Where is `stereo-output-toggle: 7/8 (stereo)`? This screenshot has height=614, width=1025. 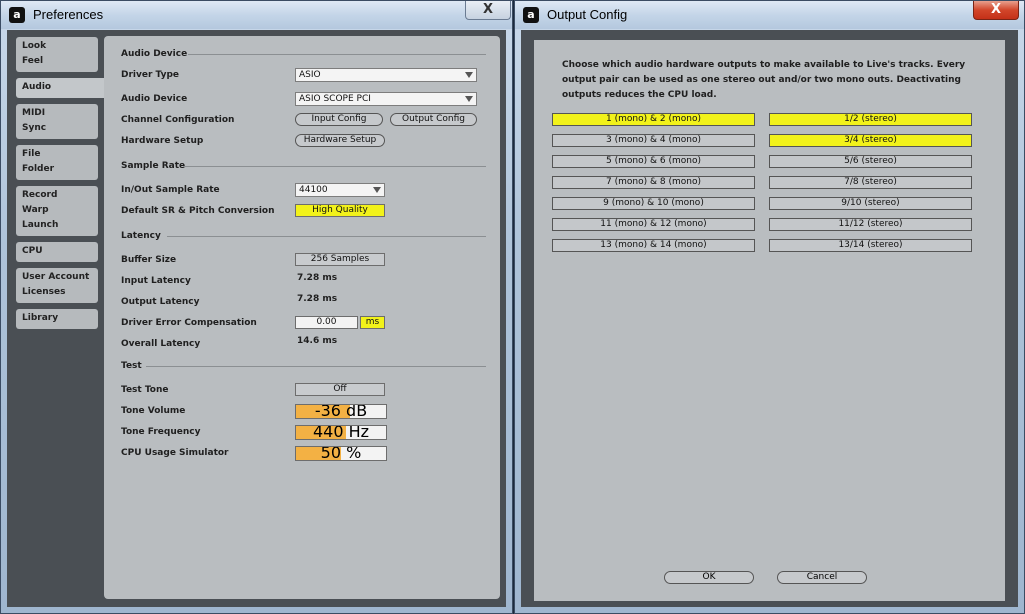 stereo-output-toggle: 7/8 (stereo) is located at coordinates (870, 182).